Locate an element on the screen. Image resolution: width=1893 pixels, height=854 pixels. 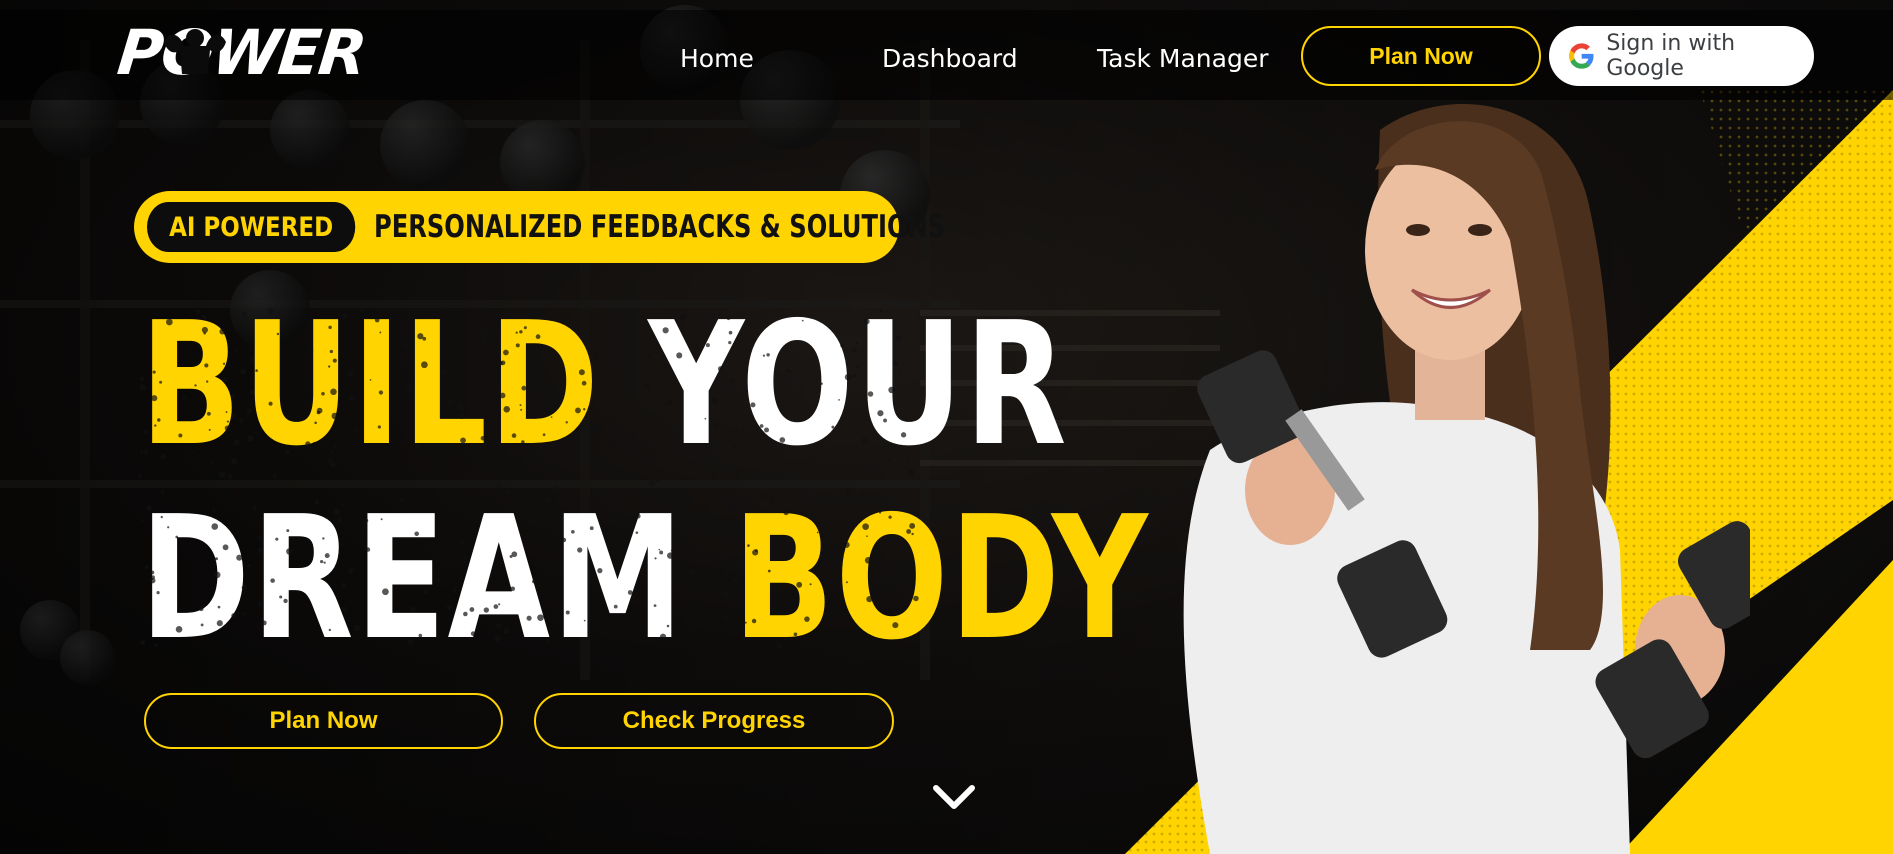
nav-plan-now-label: Plan Now is located at coordinates (1421, 55).